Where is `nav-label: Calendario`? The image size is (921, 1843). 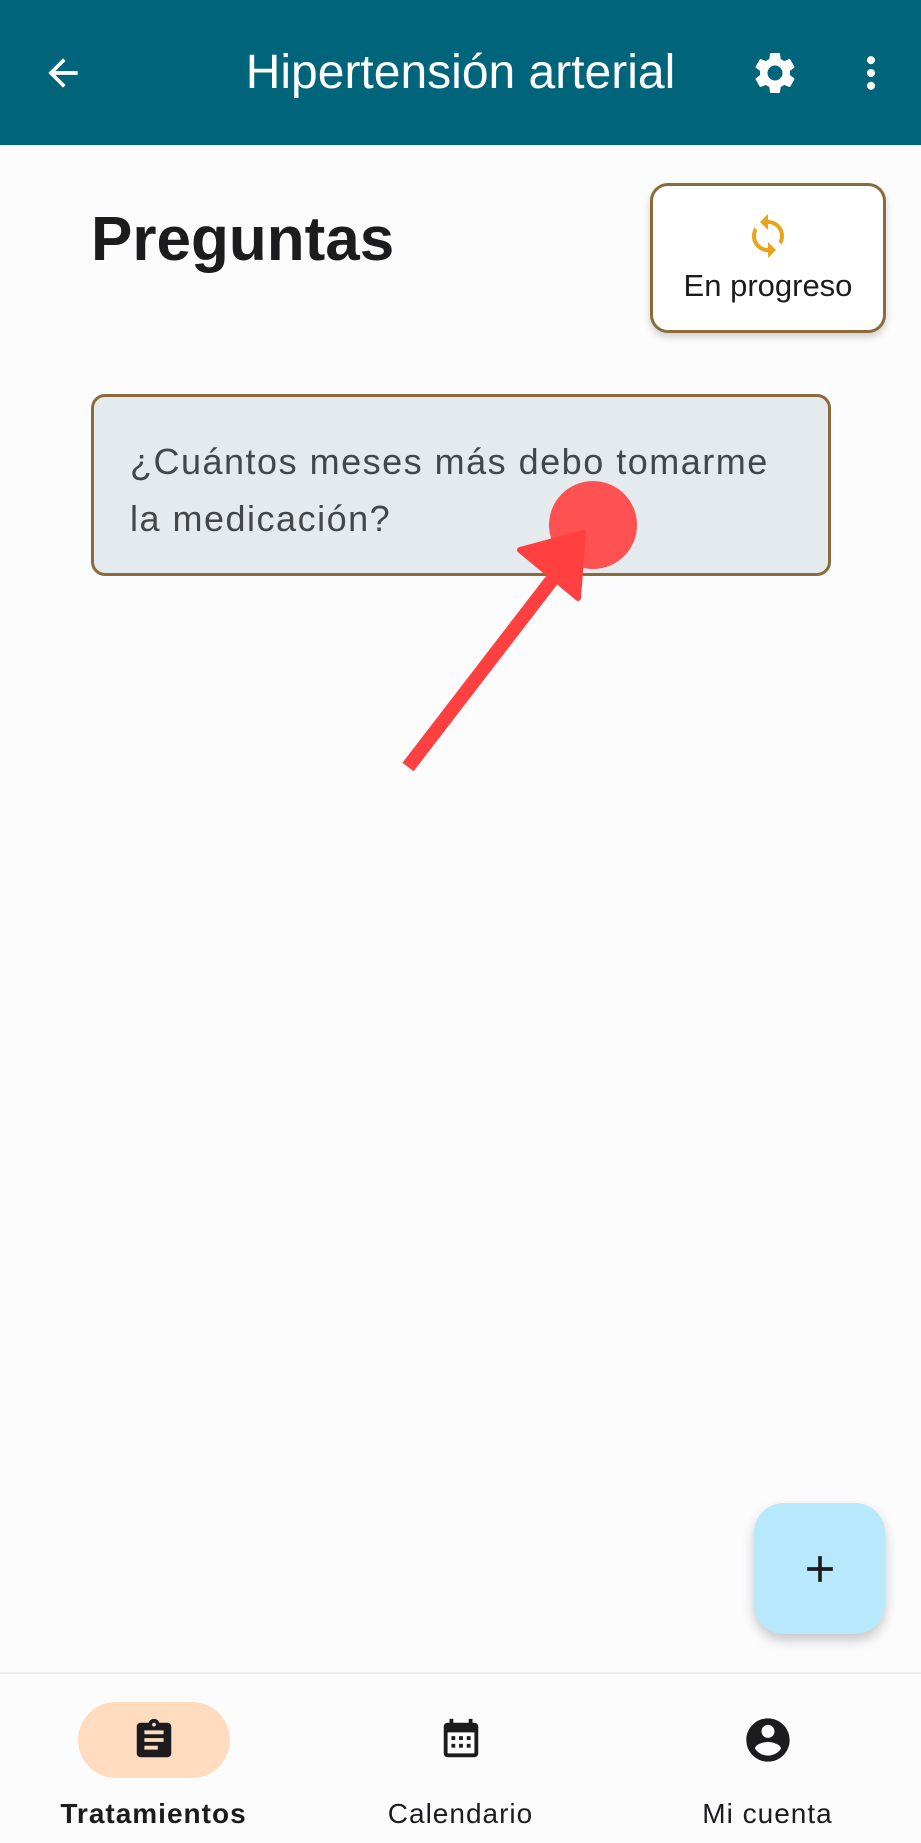
nav-label: Calendario is located at coordinates (460, 1813).